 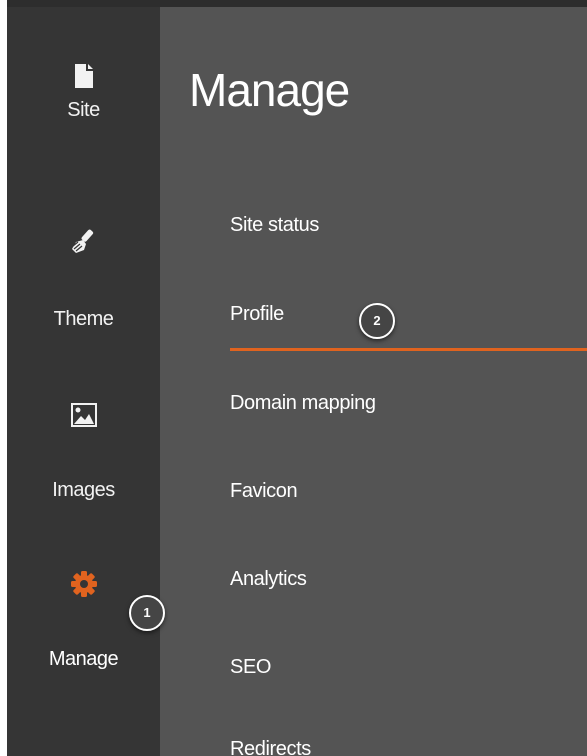 What do you see at coordinates (408, 676) in the screenshot?
I see `menu-item-seo: SEO` at bounding box center [408, 676].